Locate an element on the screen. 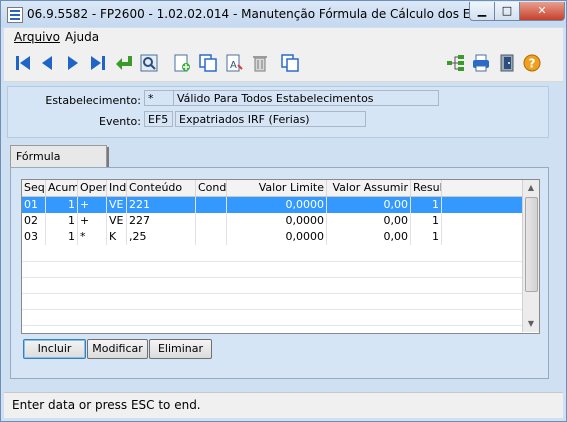 The width and height of the screenshot is (567, 422). cell-oper: * is located at coordinates (92, 237).